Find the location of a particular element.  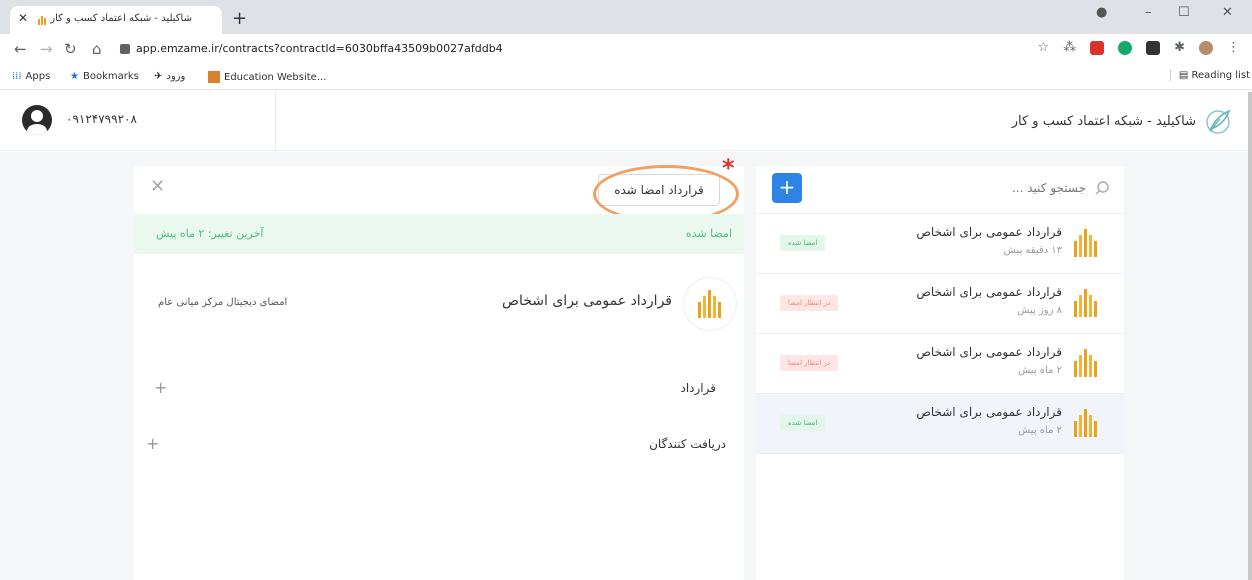

browser-menu-icon: ⋮ is located at coordinates (1233, 47).